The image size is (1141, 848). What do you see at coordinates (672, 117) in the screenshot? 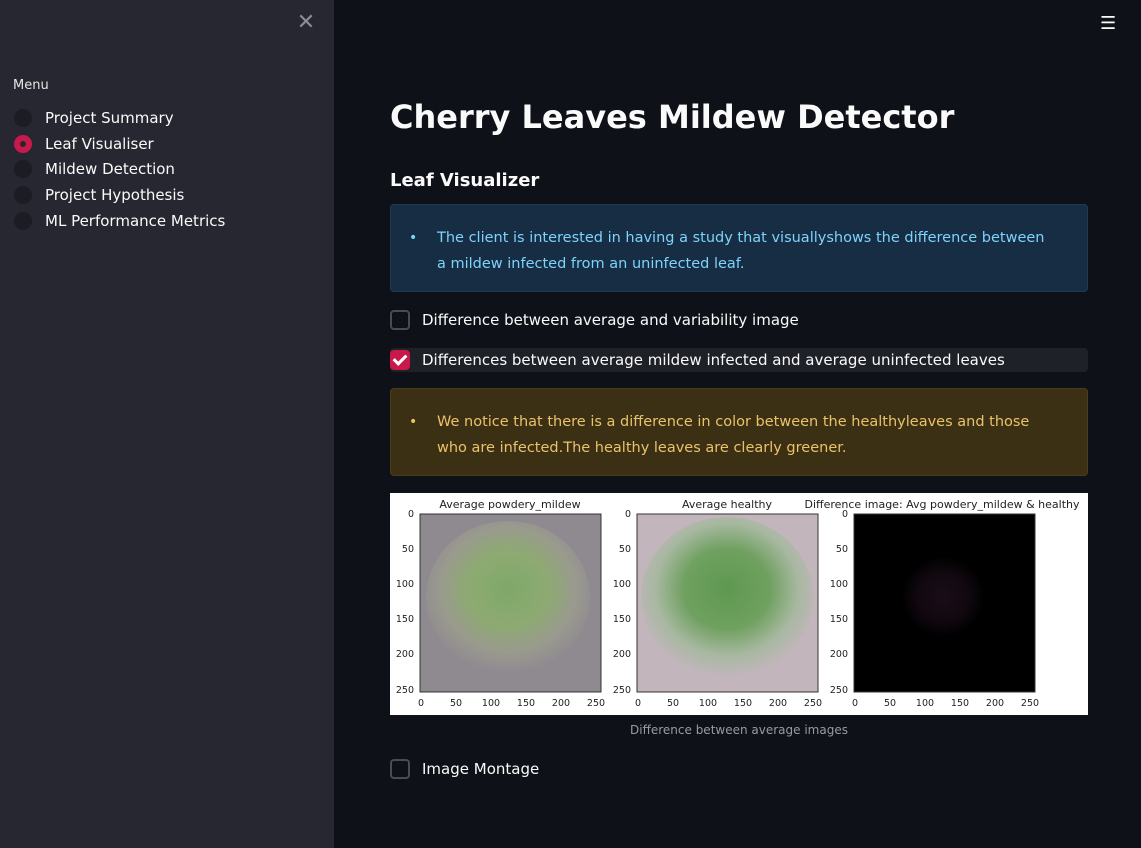
I see `page-title: Cherry Leaves Mildew Detector` at bounding box center [672, 117].